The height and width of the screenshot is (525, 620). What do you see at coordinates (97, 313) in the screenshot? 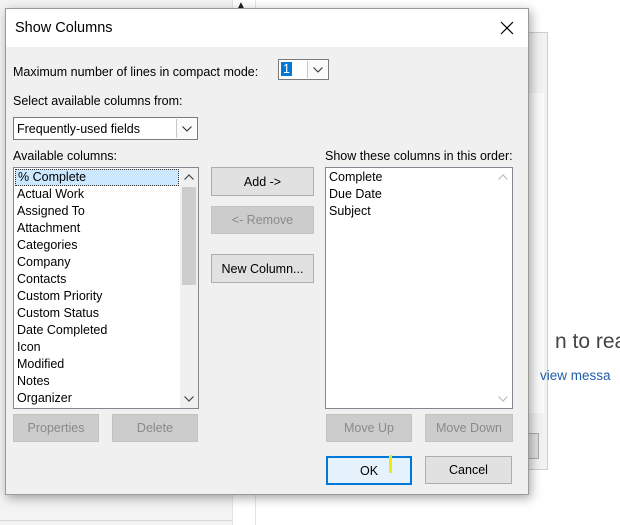
I see `available-column-item: Custom Status` at bounding box center [97, 313].